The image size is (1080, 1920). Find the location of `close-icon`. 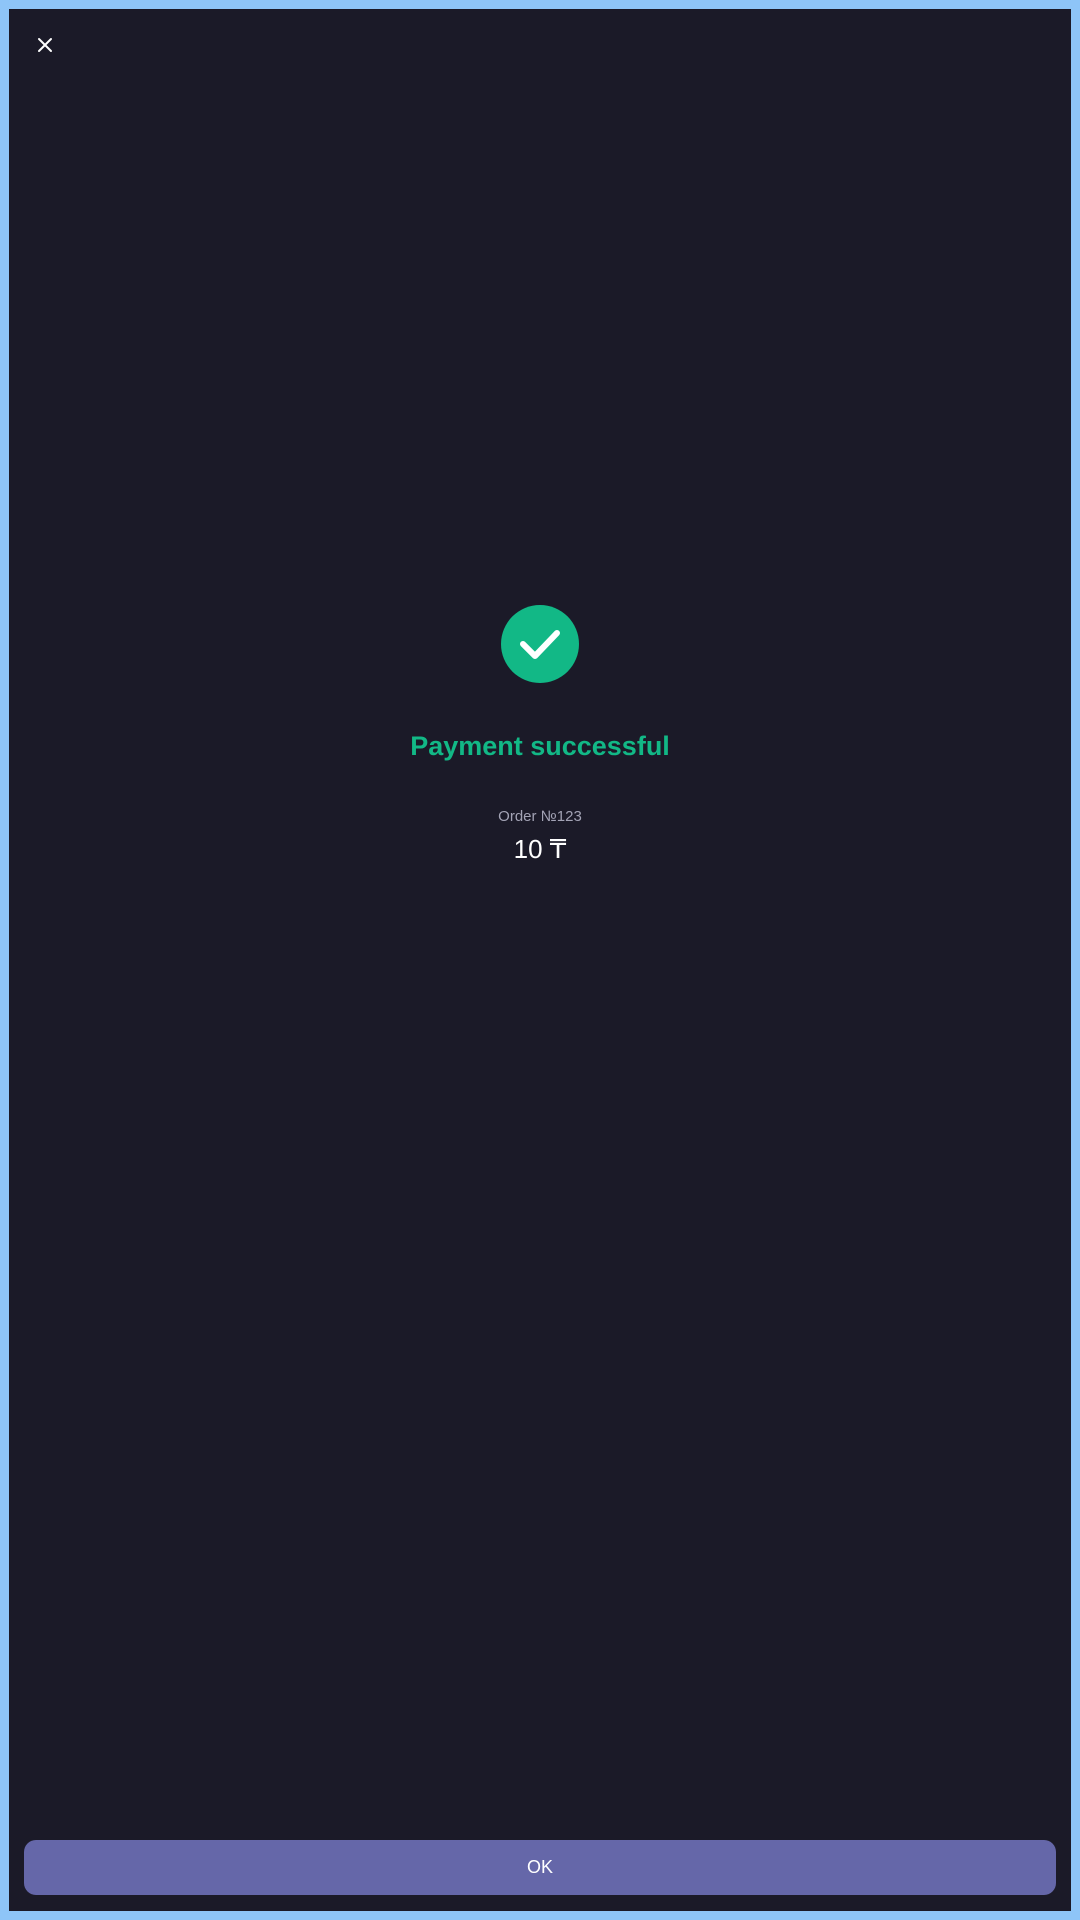

close-icon is located at coordinates (45, 45).